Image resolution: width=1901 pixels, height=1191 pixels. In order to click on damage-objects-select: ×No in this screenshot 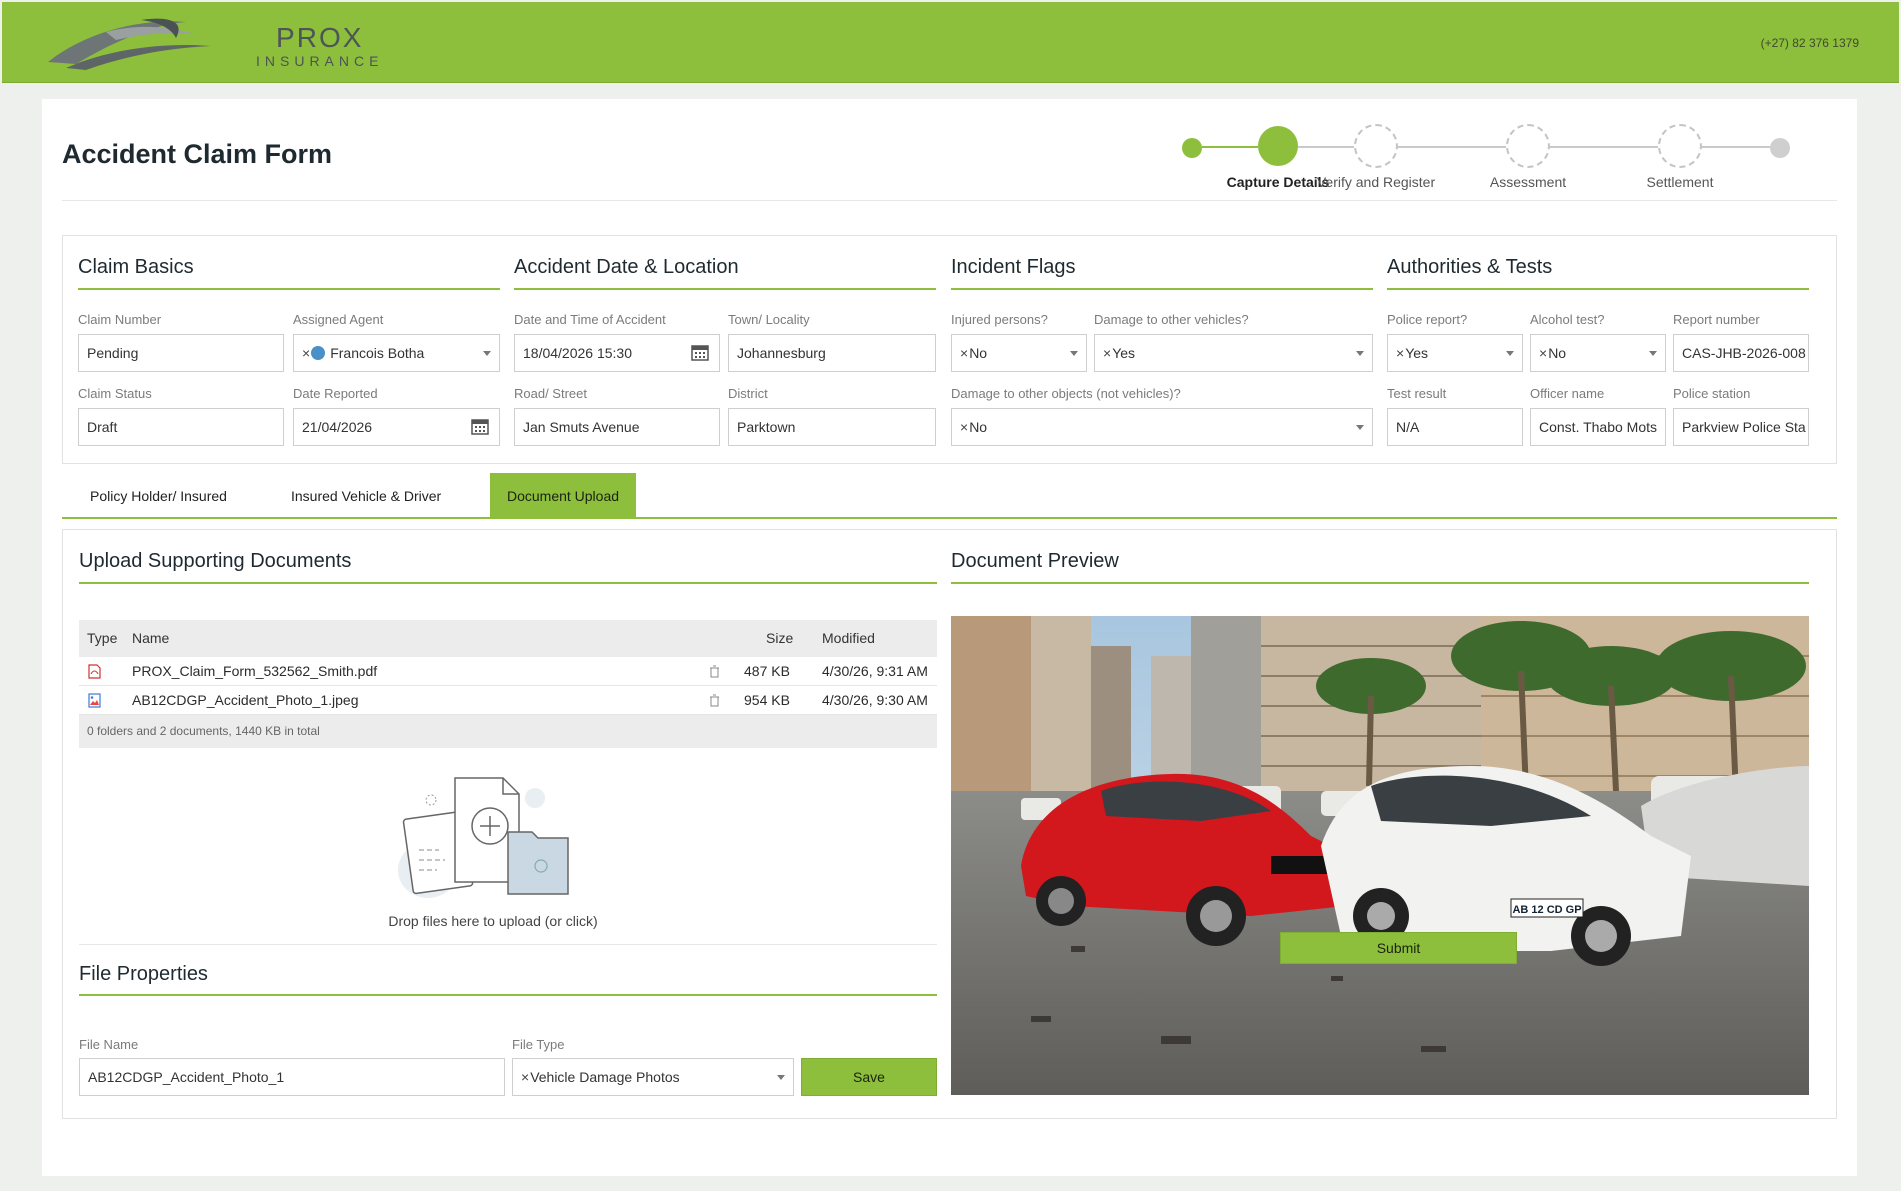, I will do `click(1162, 427)`.